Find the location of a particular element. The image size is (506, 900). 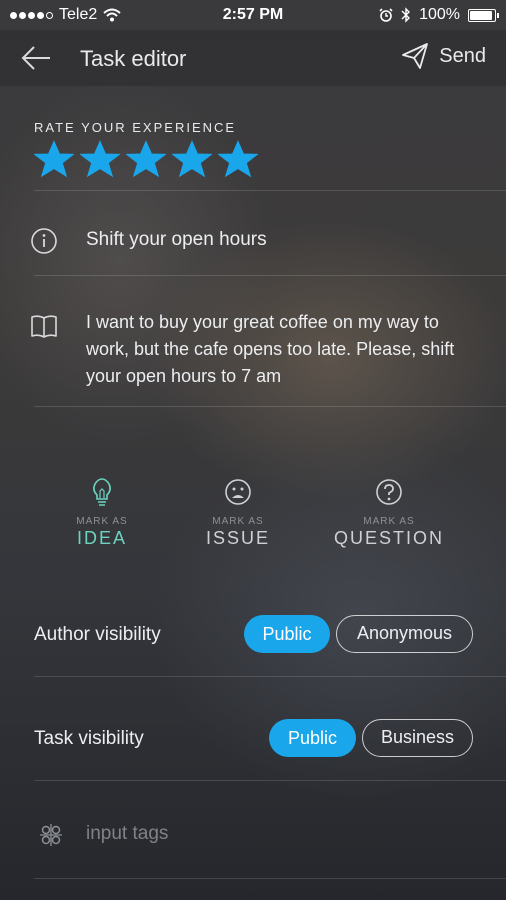

mark-label: QUESTION is located at coordinates (388, 538).